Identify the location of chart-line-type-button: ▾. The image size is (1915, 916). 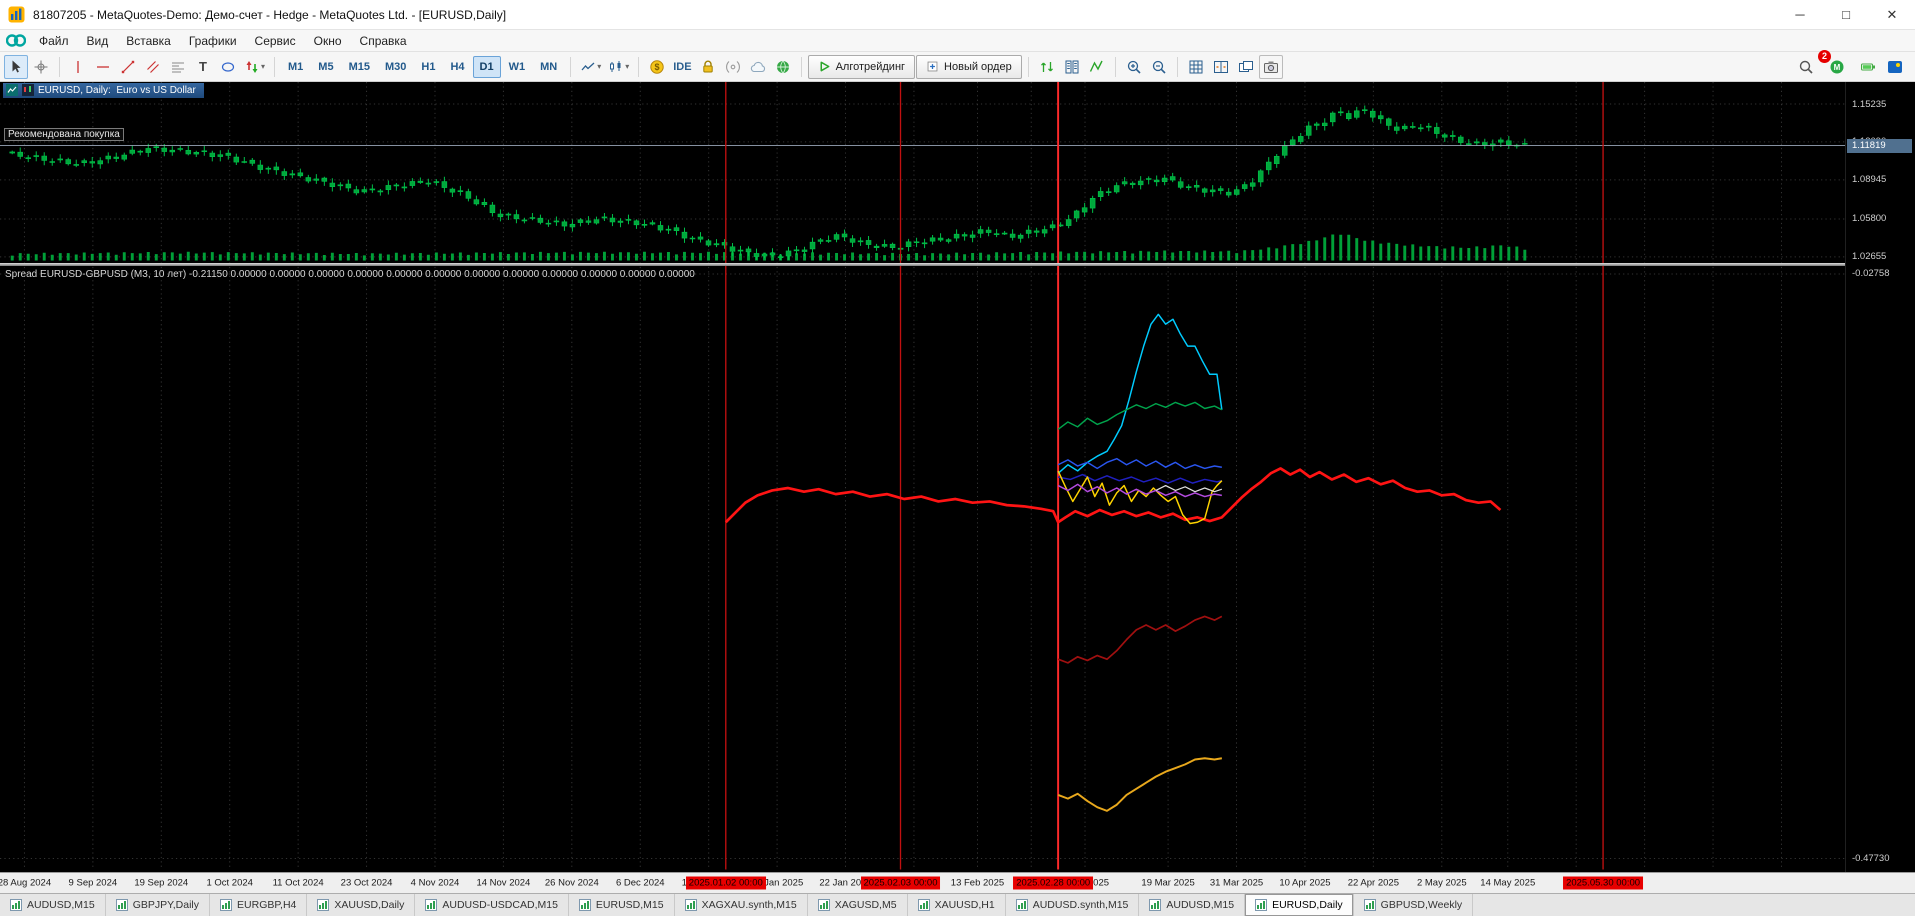
(590, 67).